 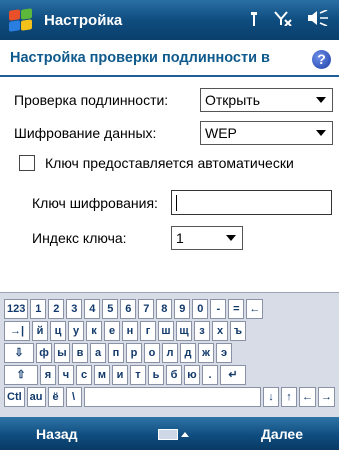 I want to click on key: ъ, so click(x=238, y=331).